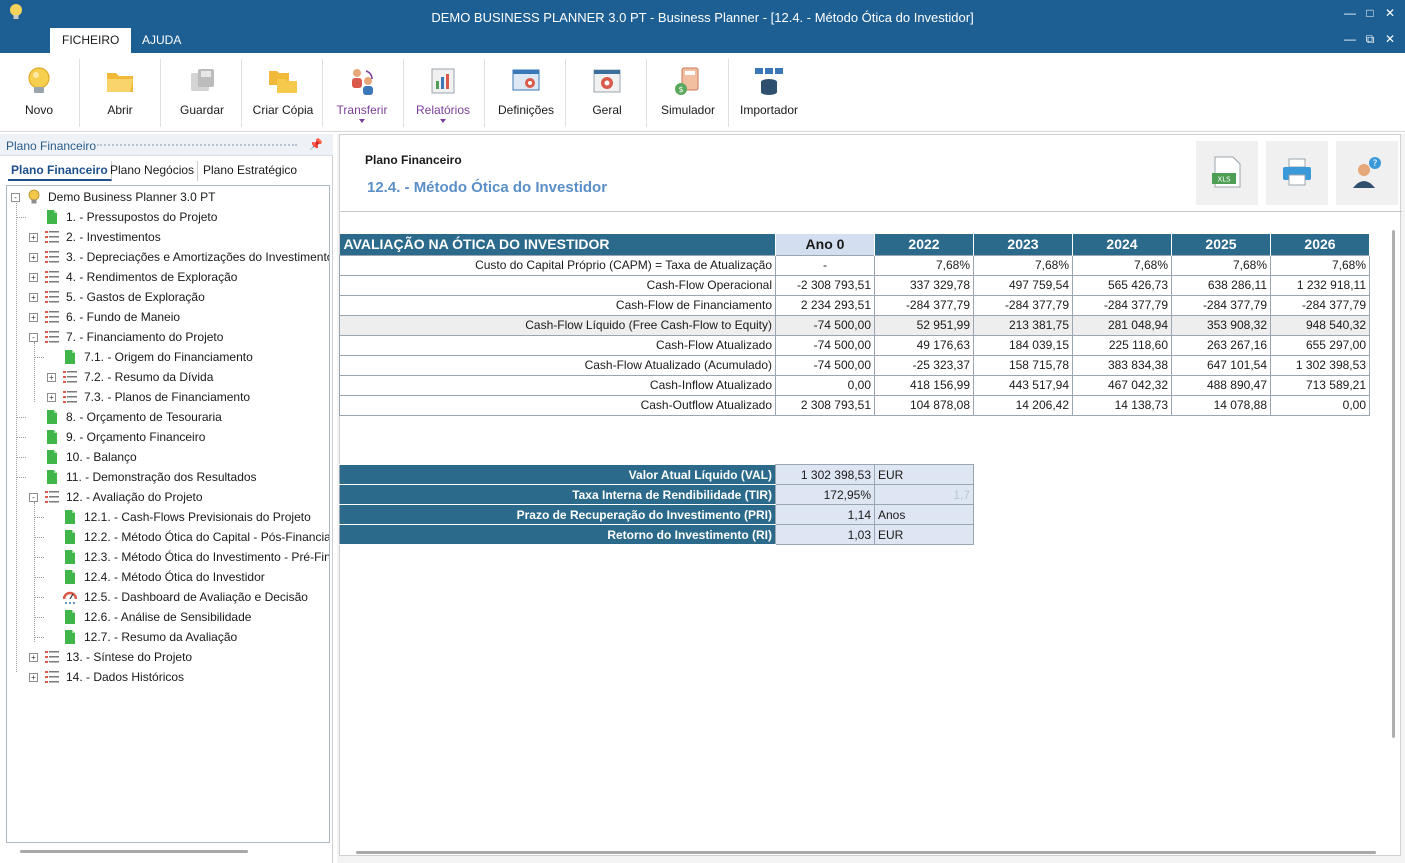  I want to click on tree-item: +14. - Dados Históricos, so click(168, 677).